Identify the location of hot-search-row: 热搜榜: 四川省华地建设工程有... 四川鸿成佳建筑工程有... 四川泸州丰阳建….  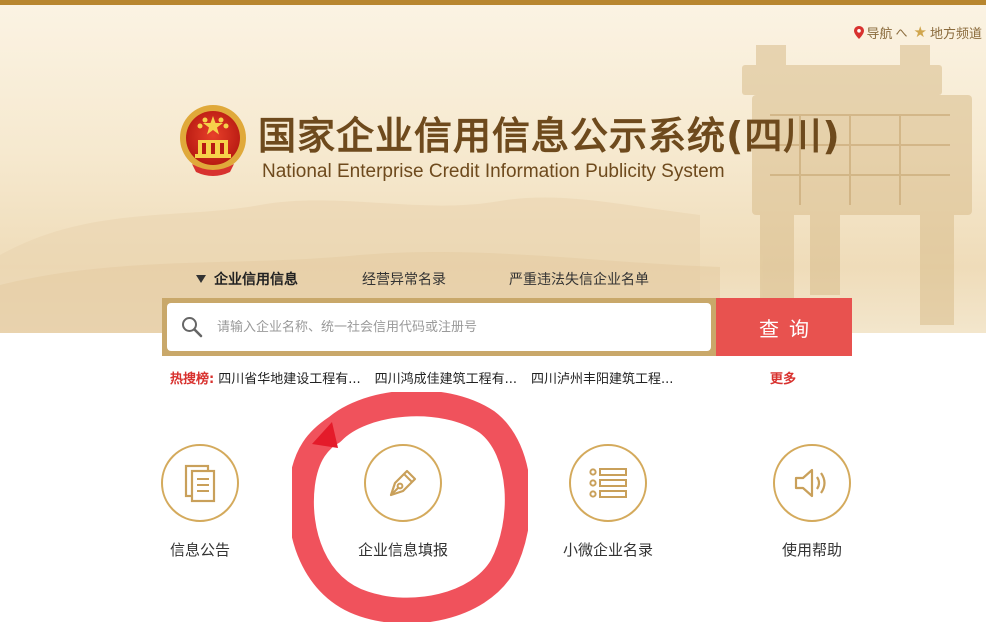
(428, 377).